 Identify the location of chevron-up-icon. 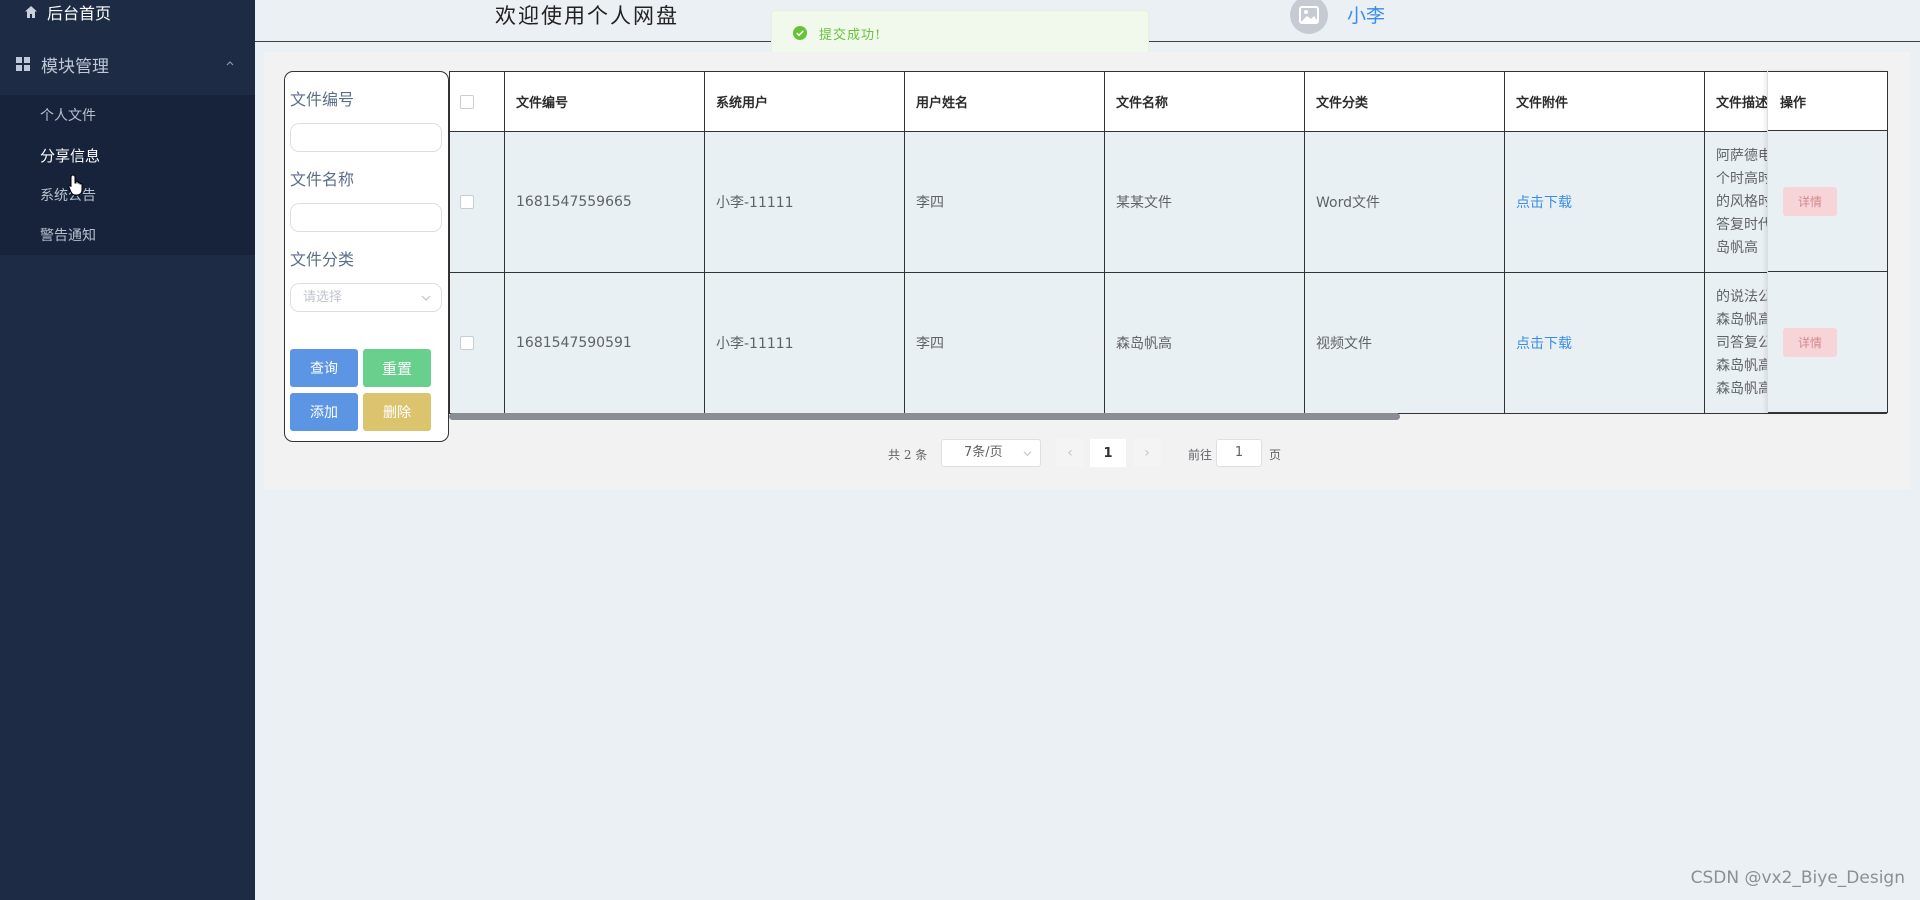
(230, 63).